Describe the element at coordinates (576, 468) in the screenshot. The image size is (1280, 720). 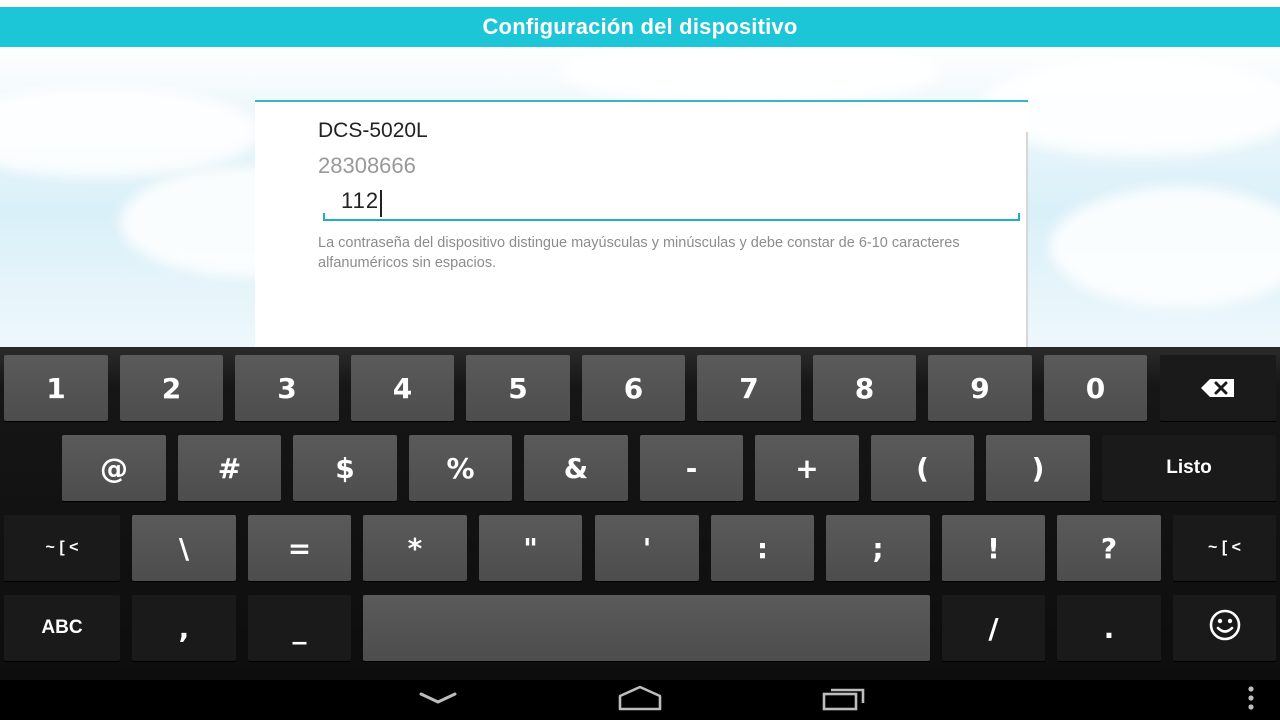
I see `key-ampersand: &` at that location.